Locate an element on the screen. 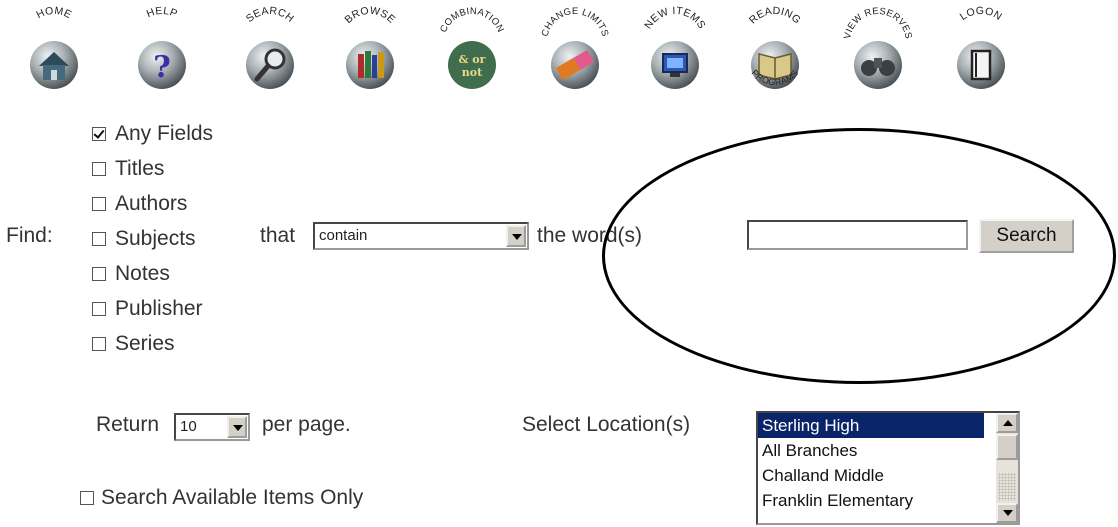 The image size is (1118, 527). field-label: Titles is located at coordinates (140, 168).